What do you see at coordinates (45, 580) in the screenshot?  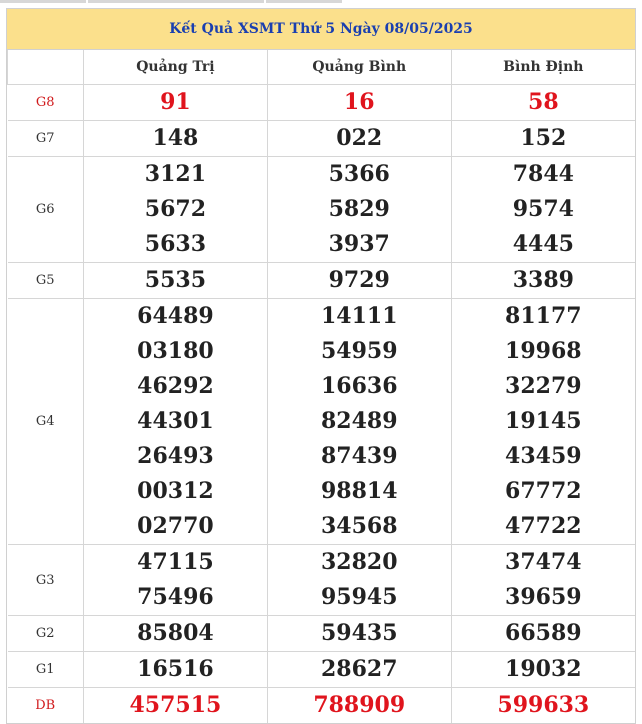 I see `prize-label: G3` at bounding box center [45, 580].